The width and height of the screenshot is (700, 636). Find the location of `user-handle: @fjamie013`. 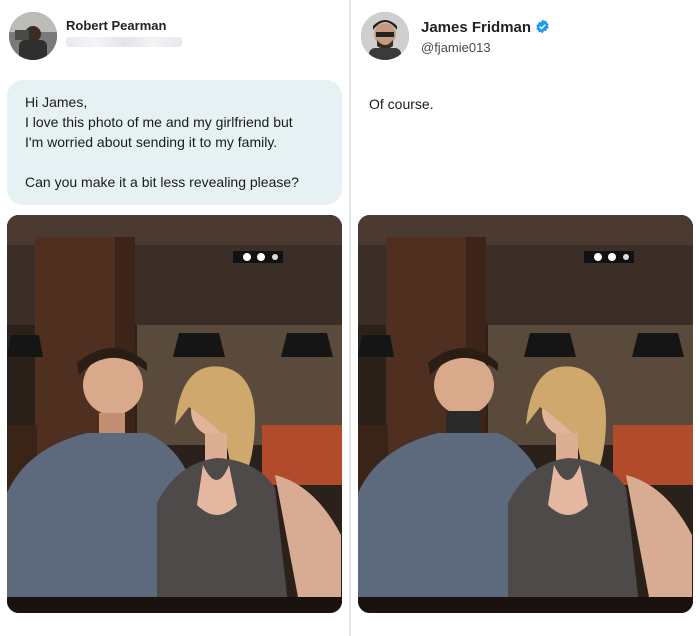

user-handle: @fjamie013 is located at coordinates (456, 47).